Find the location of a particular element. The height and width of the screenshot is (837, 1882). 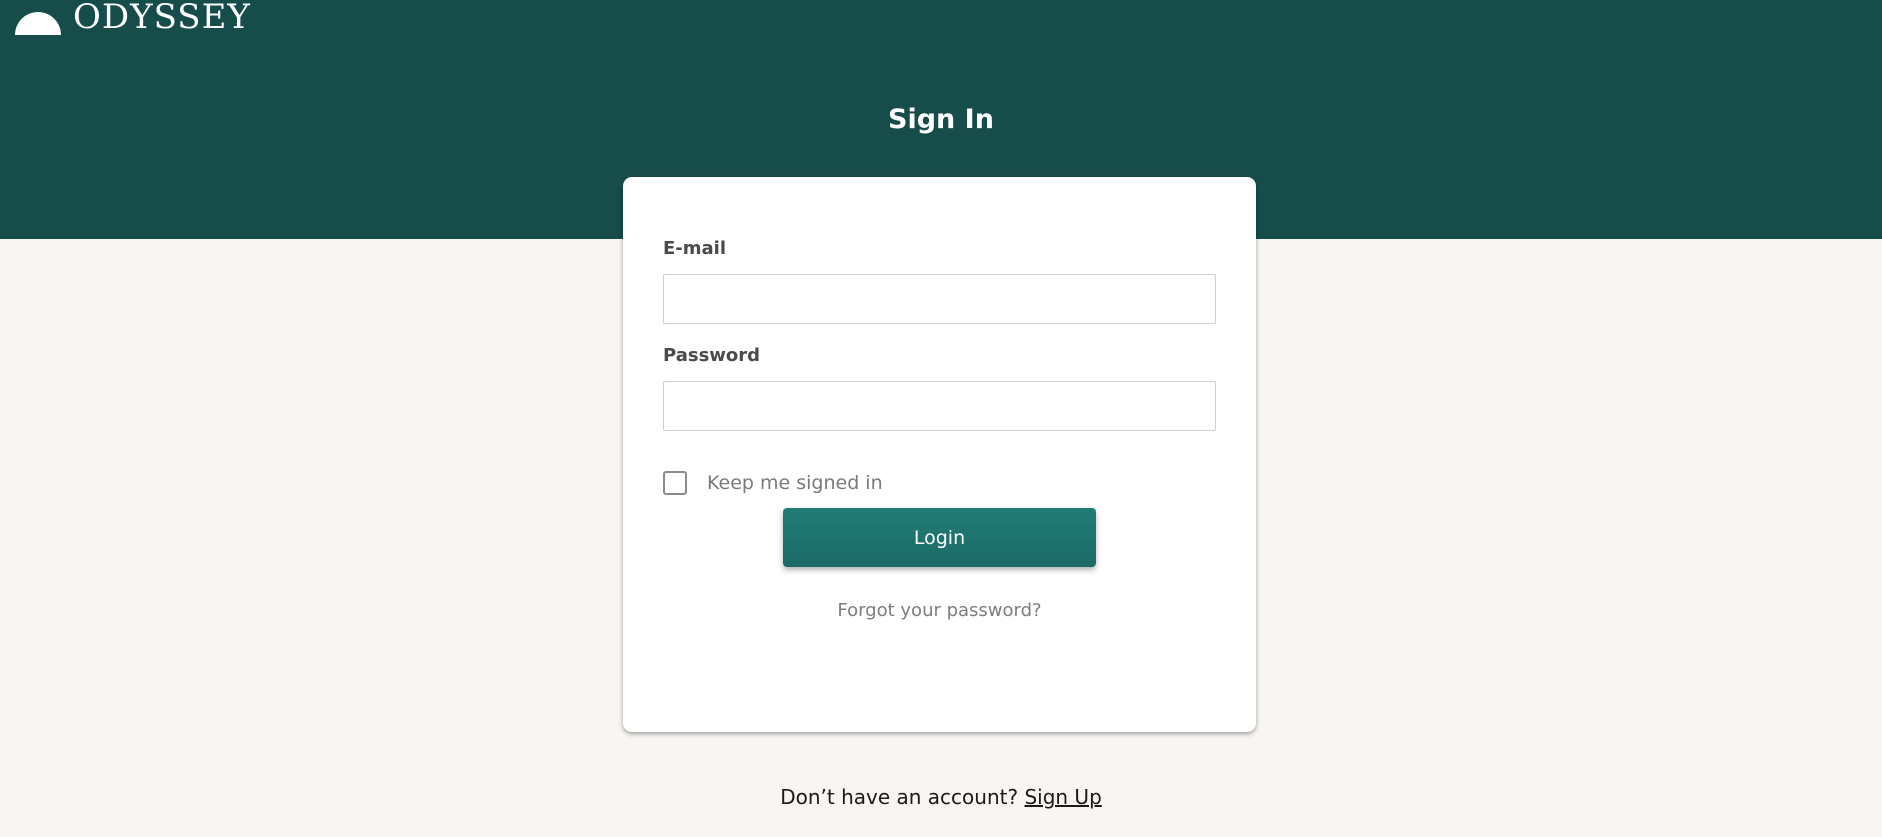

keep-signed-in-label: Keep me signed in is located at coordinates (795, 483).